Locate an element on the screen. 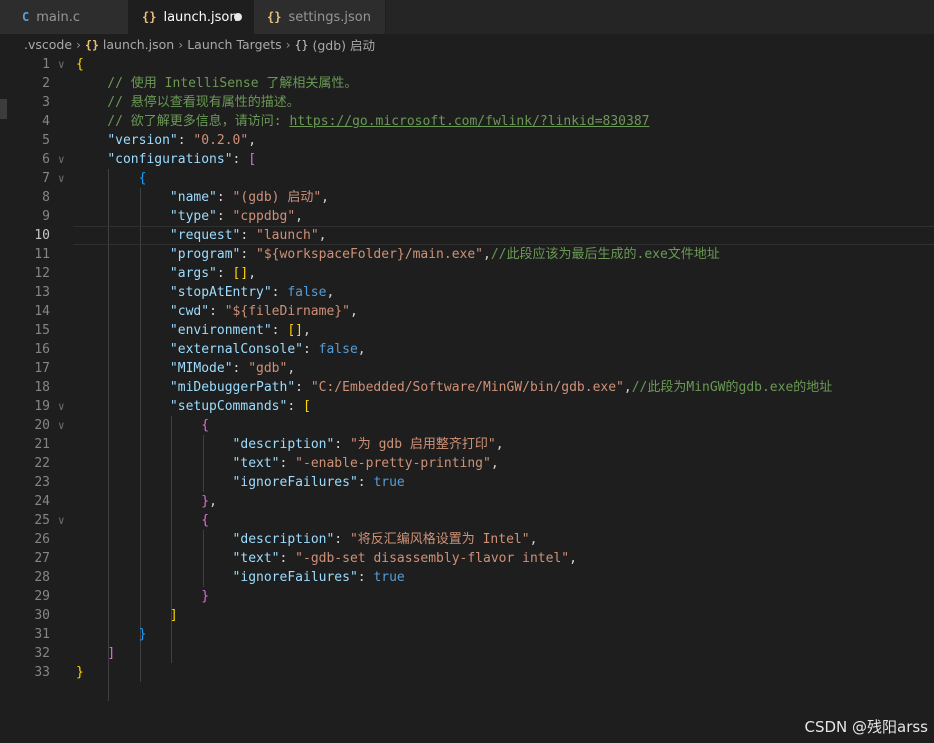  line-number: 18 is located at coordinates (42, 387).